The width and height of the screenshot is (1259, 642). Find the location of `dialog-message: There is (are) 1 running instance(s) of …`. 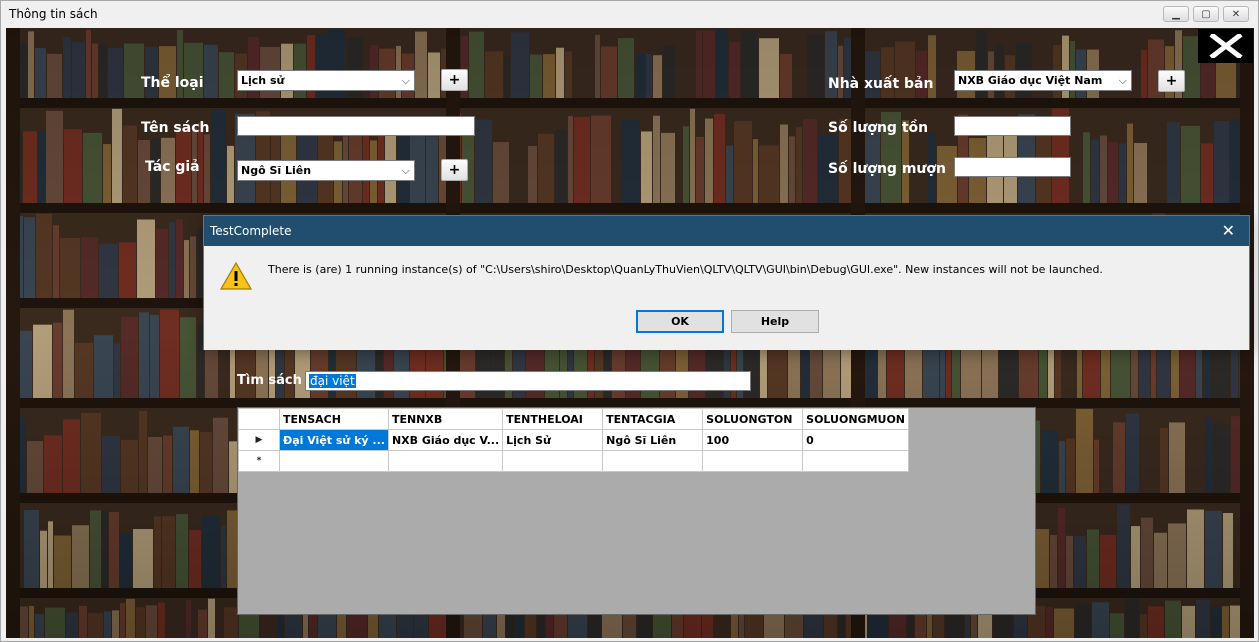

dialog-message: There is (are) 1 running instance(s) of … is located at coordinates (685, 269).